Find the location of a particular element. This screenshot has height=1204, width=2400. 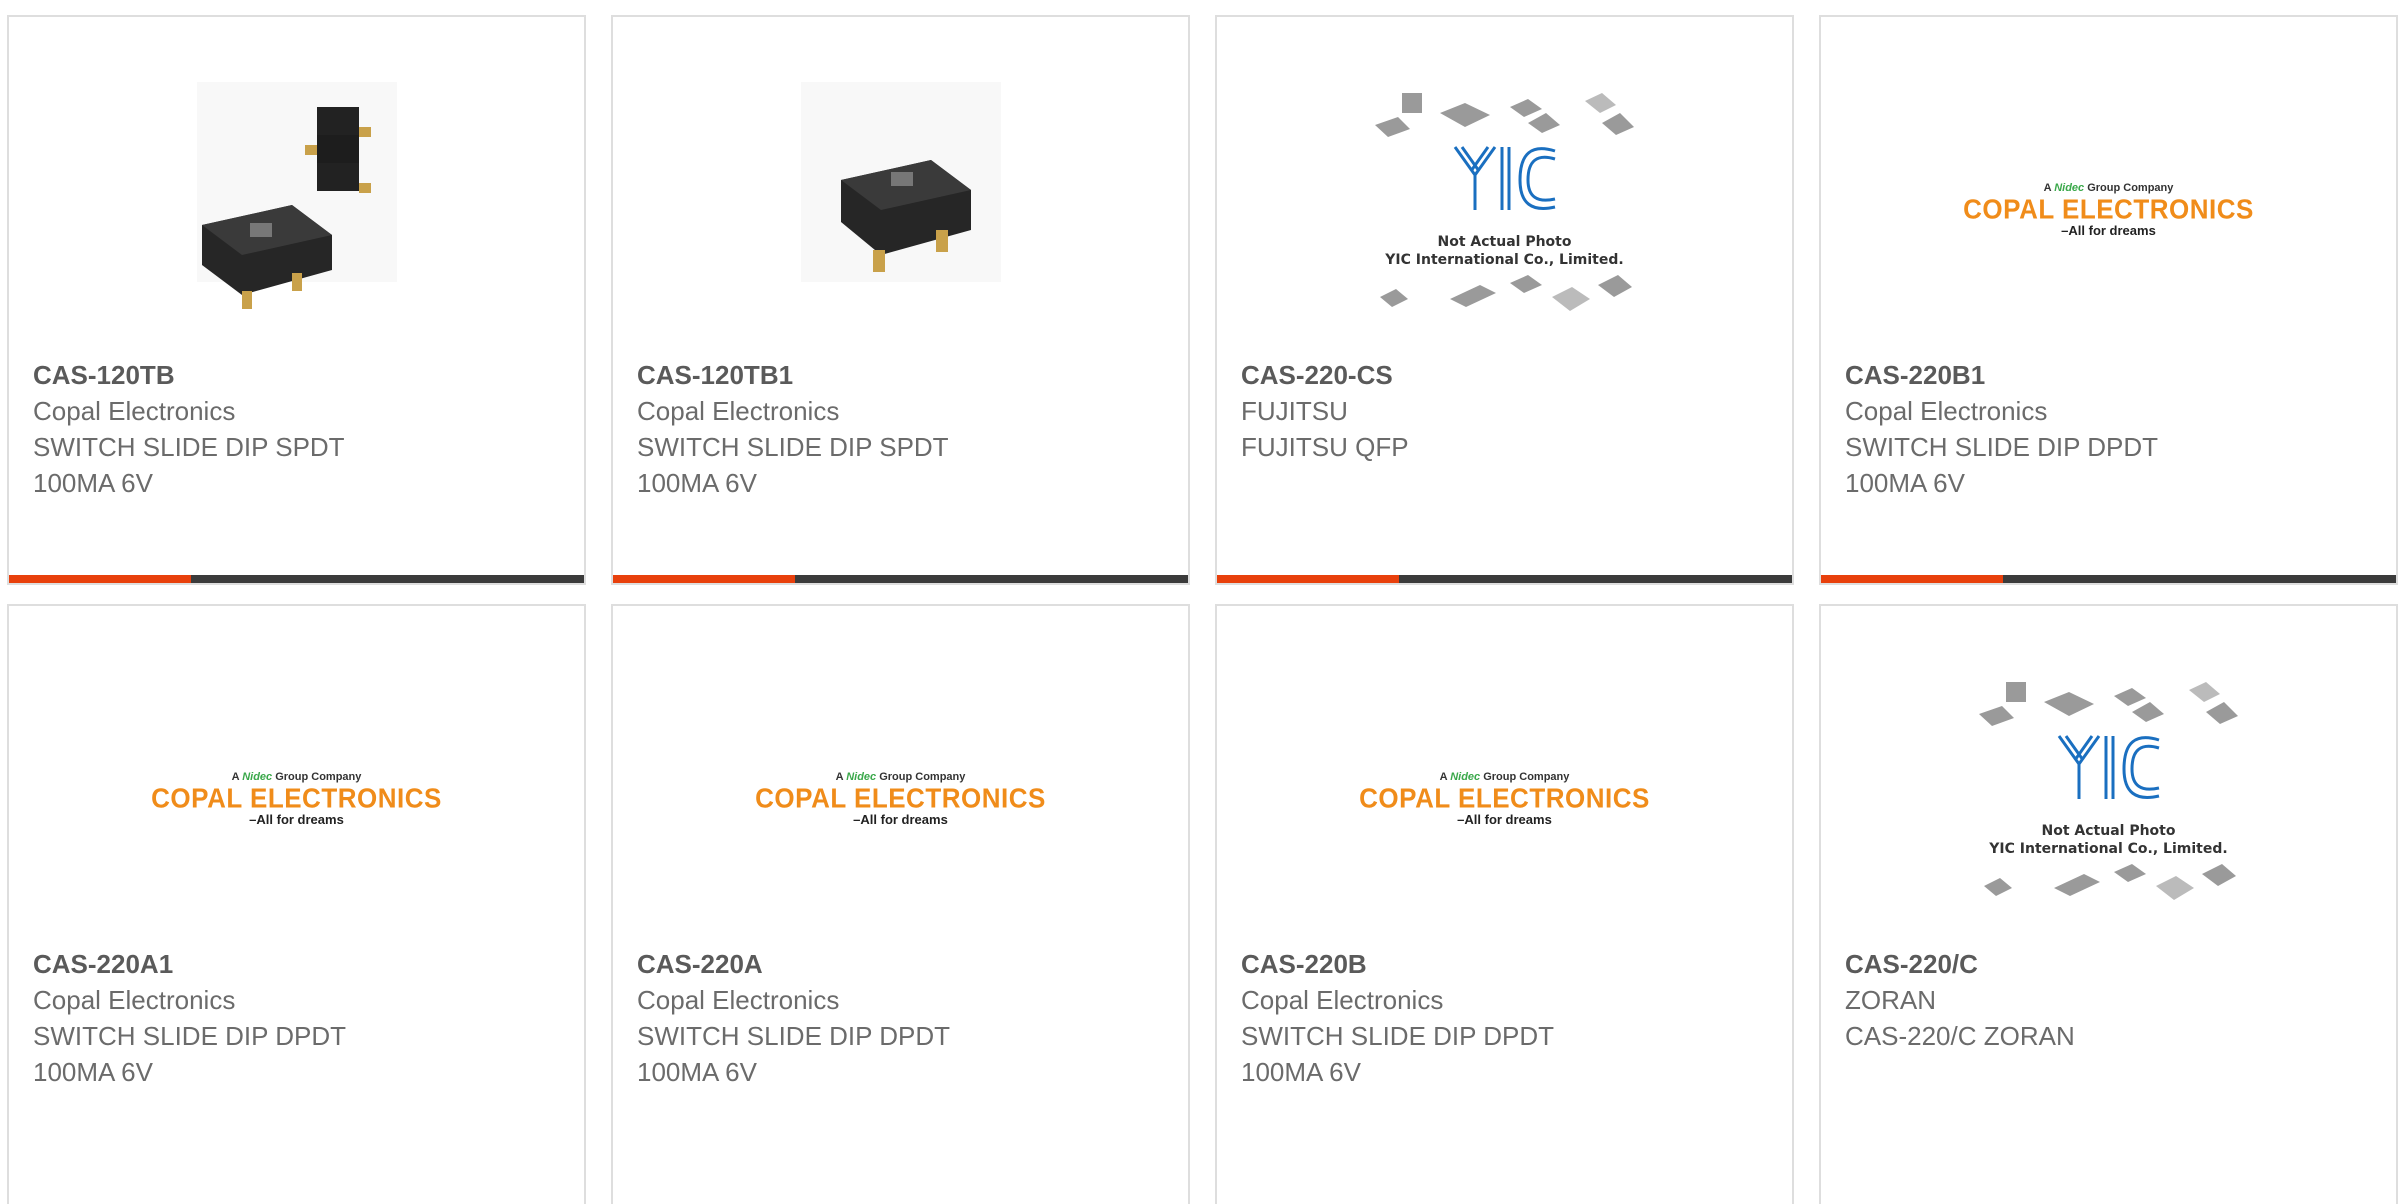

description: CAS-220/C ZORAN is located at coordinates (1960, 1036).